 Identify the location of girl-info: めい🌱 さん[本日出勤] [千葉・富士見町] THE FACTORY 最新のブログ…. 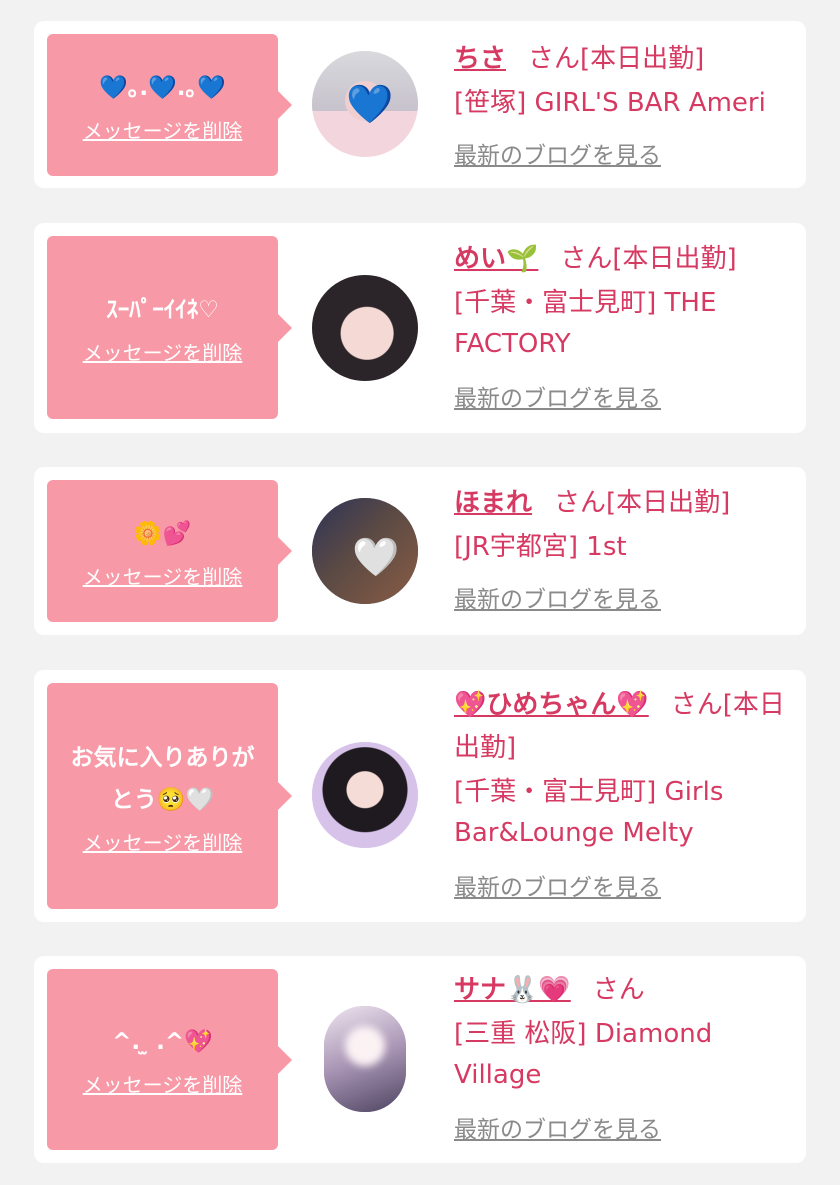
(623, 324).